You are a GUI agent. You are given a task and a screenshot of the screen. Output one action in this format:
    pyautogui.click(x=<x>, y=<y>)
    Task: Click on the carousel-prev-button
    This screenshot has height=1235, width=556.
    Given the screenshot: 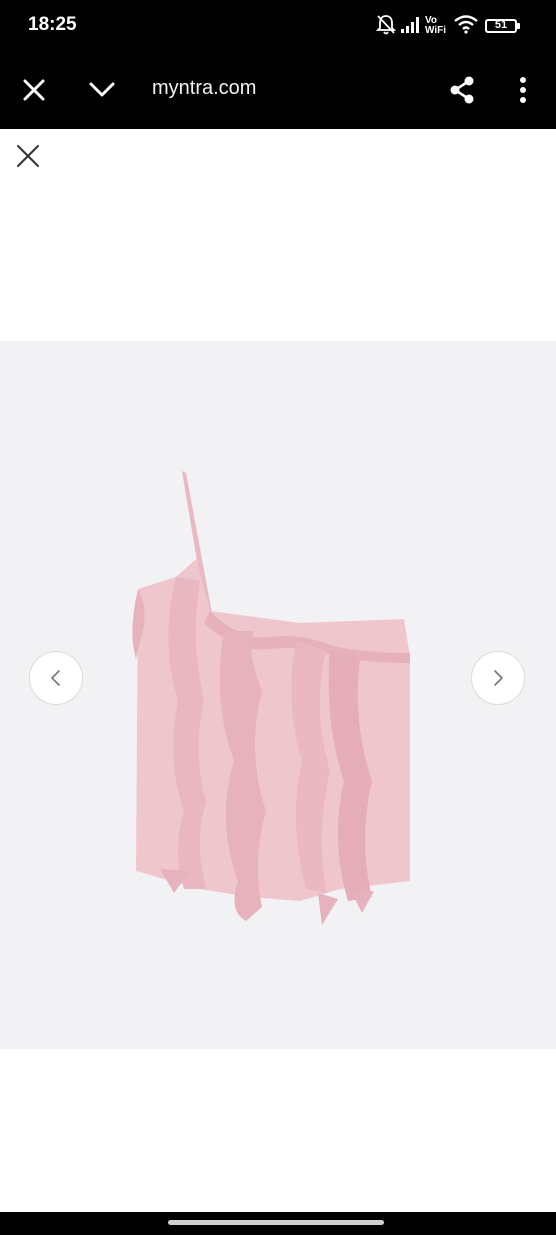 What is the action you would take?
    pyautogui.click(x=56, y=678)
    